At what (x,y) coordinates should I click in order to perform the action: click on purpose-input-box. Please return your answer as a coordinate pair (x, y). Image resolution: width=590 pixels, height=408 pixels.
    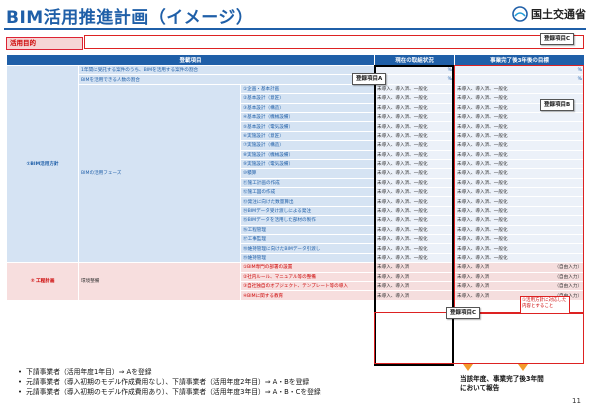
    Looking at the image, I should click on (334, 42).